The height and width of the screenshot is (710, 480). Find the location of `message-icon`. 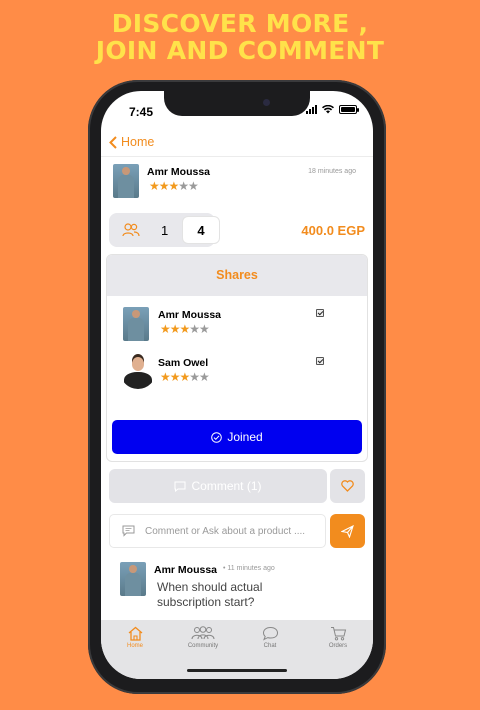

message-icon is located at coordinates (128, 531).